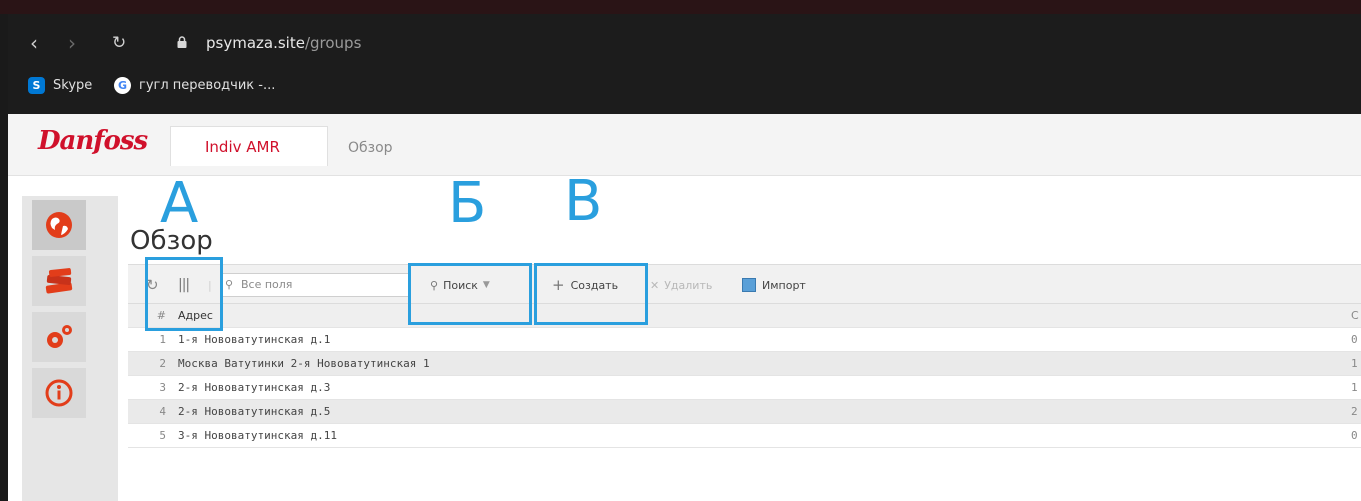 This screenshot has width=1361, height=501. I want to click on back-icon: ‹, so click(34, 43).